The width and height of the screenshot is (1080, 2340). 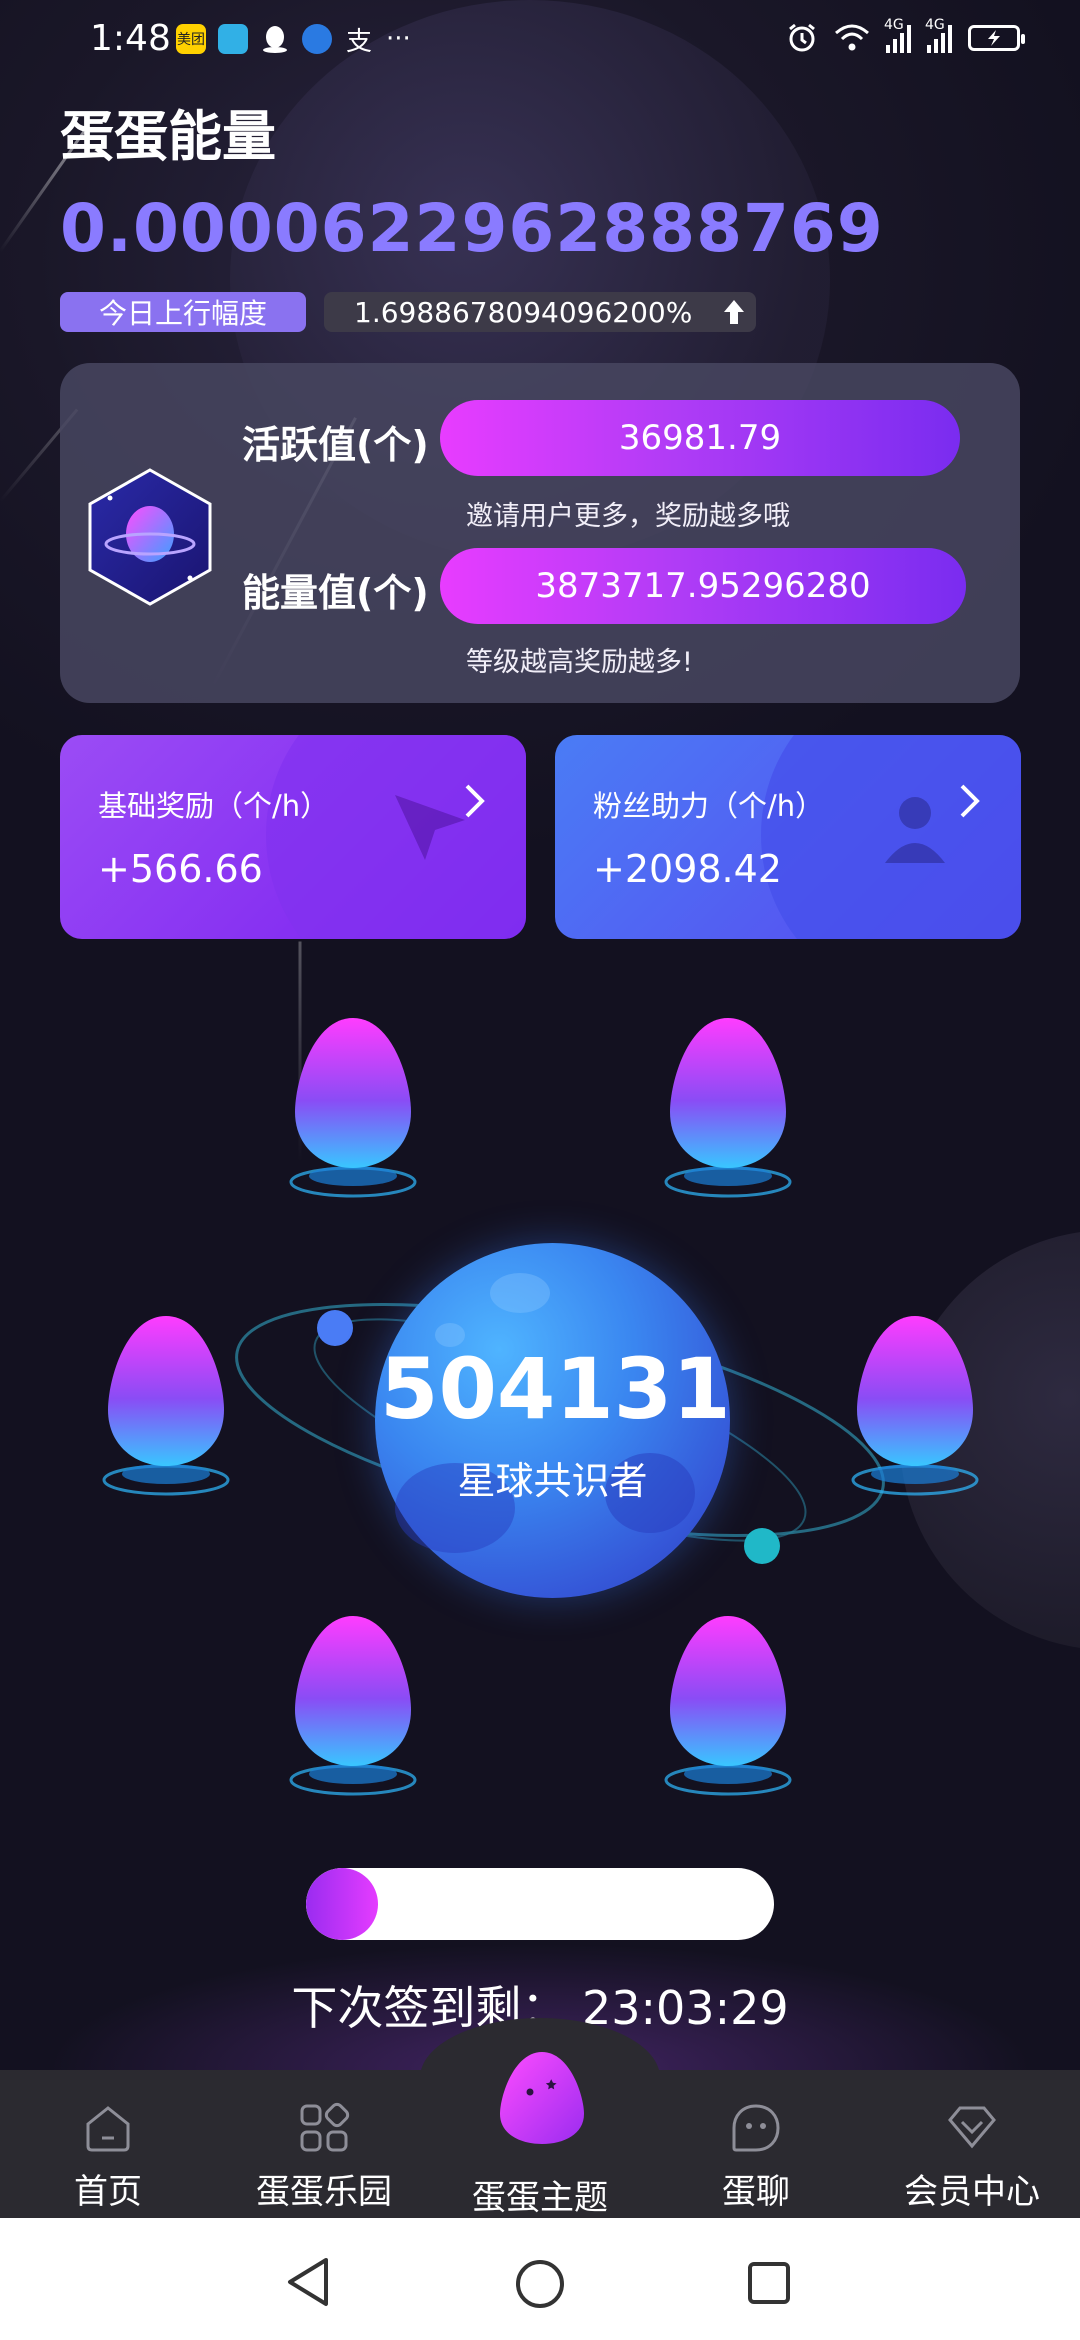 What do you see at coordinates (769, 2283) in the screenshot?
I see `recents-icon` at bounding box center [769, 2283].